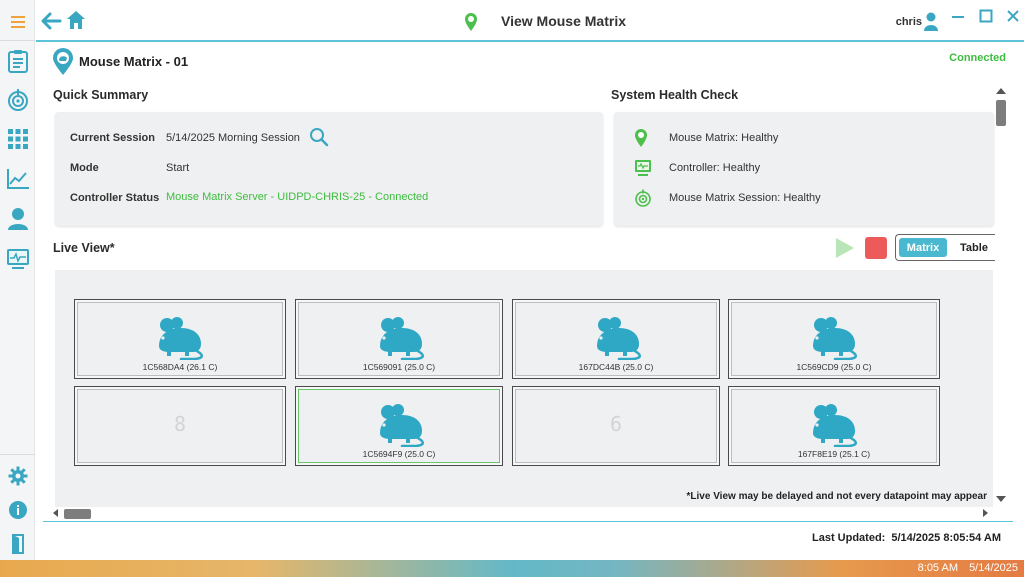  What do you see at coordinates (18, 22) in the screenshot?
I see `menu-icon` at bounding box center [18, 22].